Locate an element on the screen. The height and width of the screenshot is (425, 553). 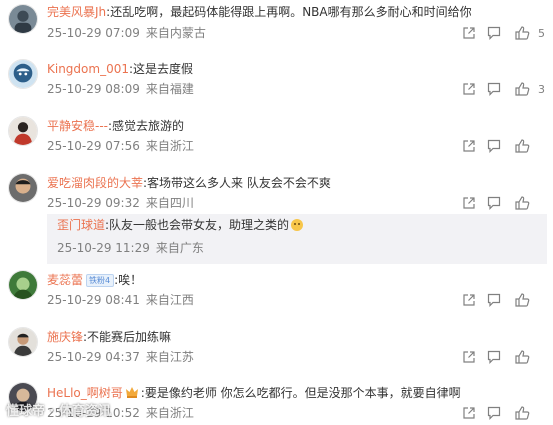
comment-text: :客场带这么多人来 队友会不会不爽 is located at coordinates (237, 183).